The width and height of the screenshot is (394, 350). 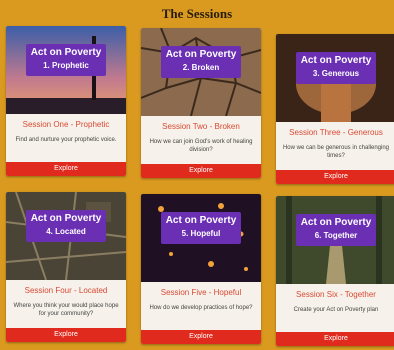 I want to click on session-title: Session Three - Generous, so click(x=336, y=132).